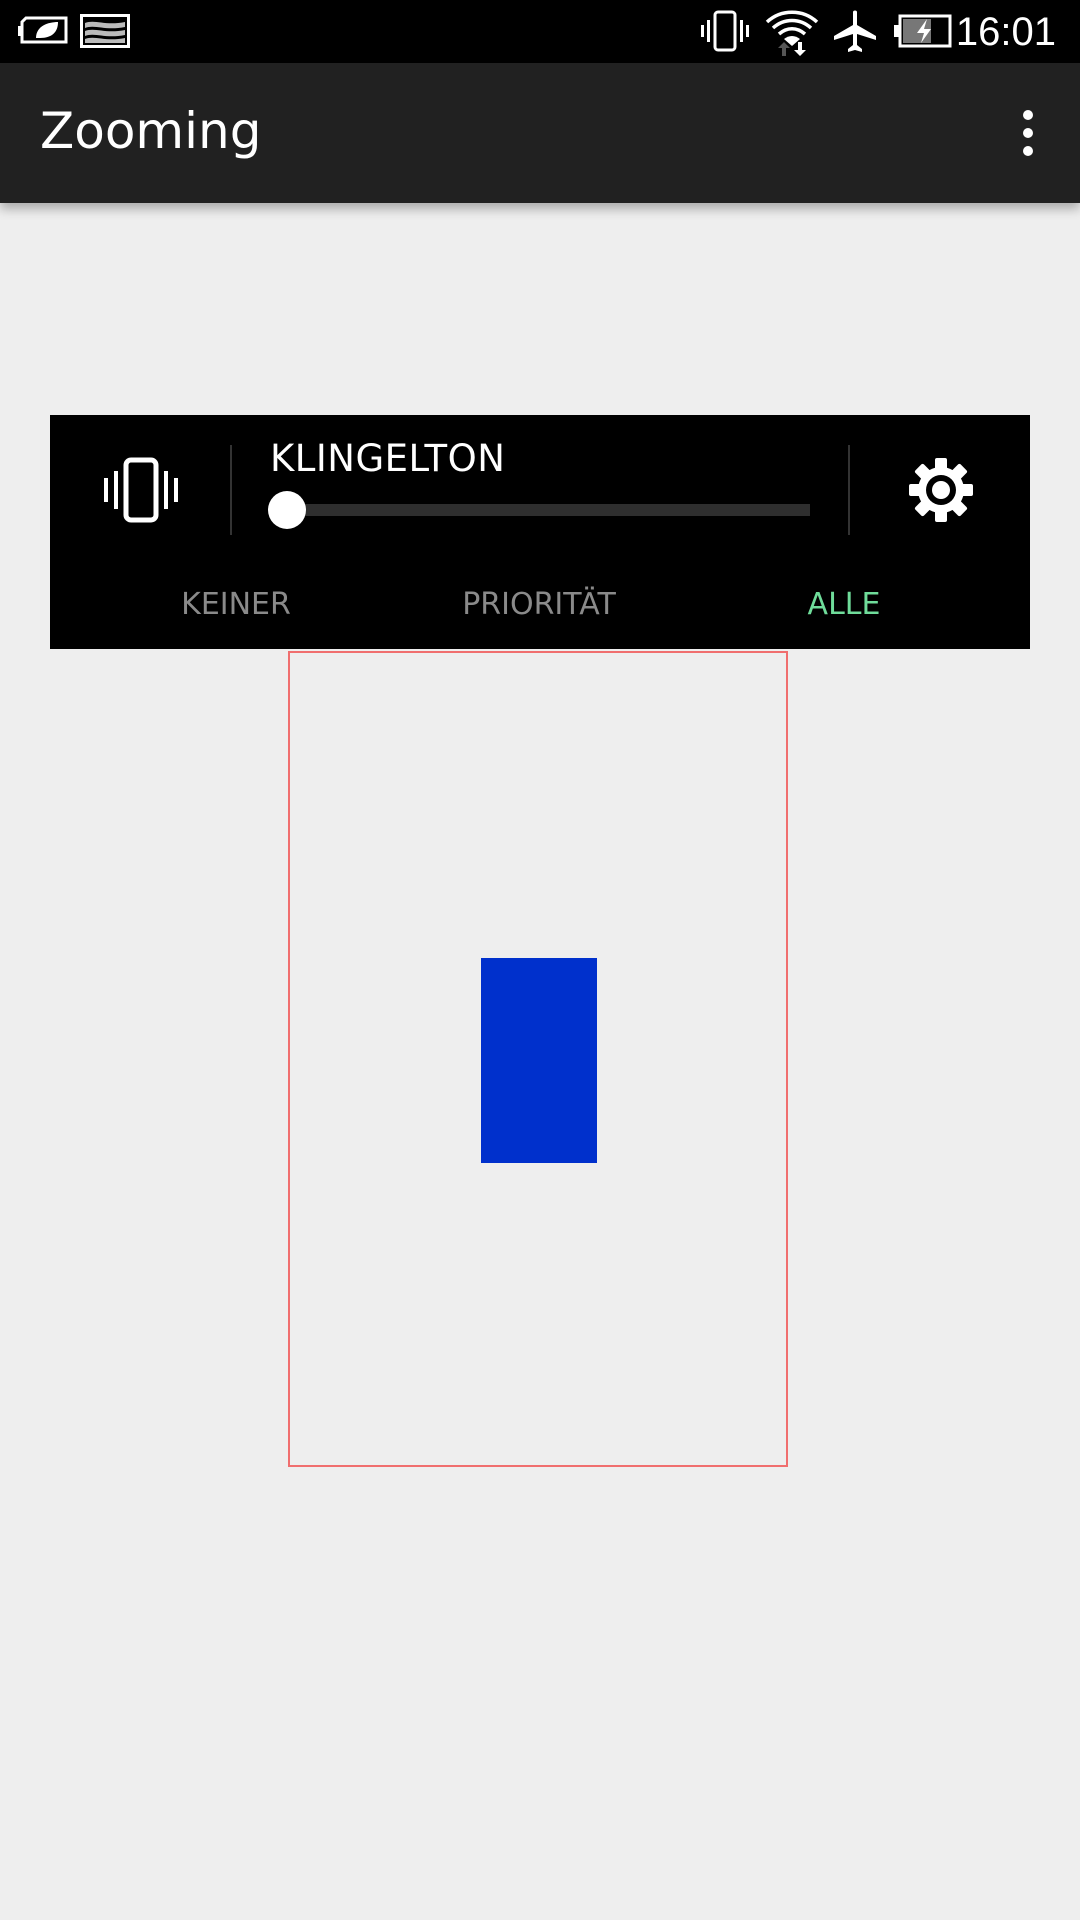 The width and height of the screenshot is (1080, 1920). Describe the element at coordinates (105, 31) in the screenshot. I see `image-notification-icon` at that location.